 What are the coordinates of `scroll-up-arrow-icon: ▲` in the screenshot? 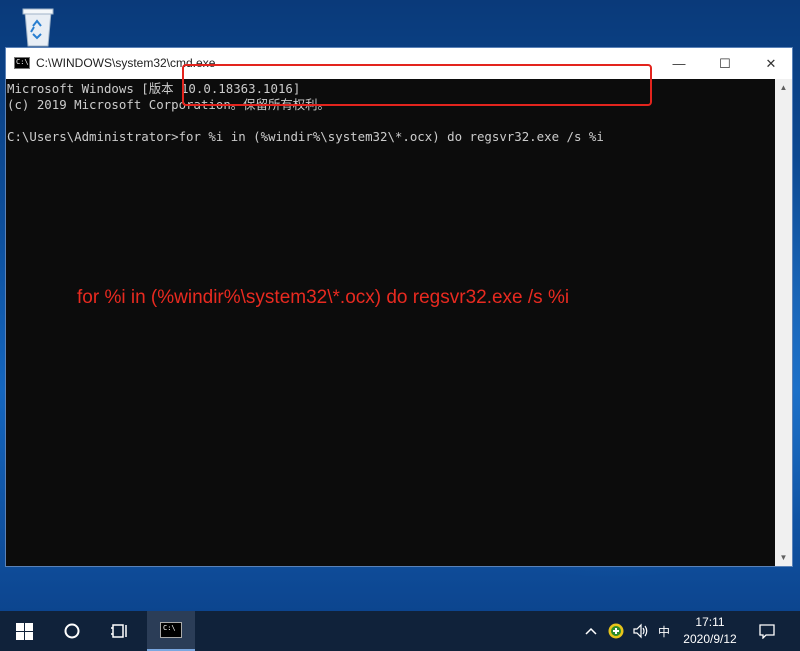 It's located at (783, 87).